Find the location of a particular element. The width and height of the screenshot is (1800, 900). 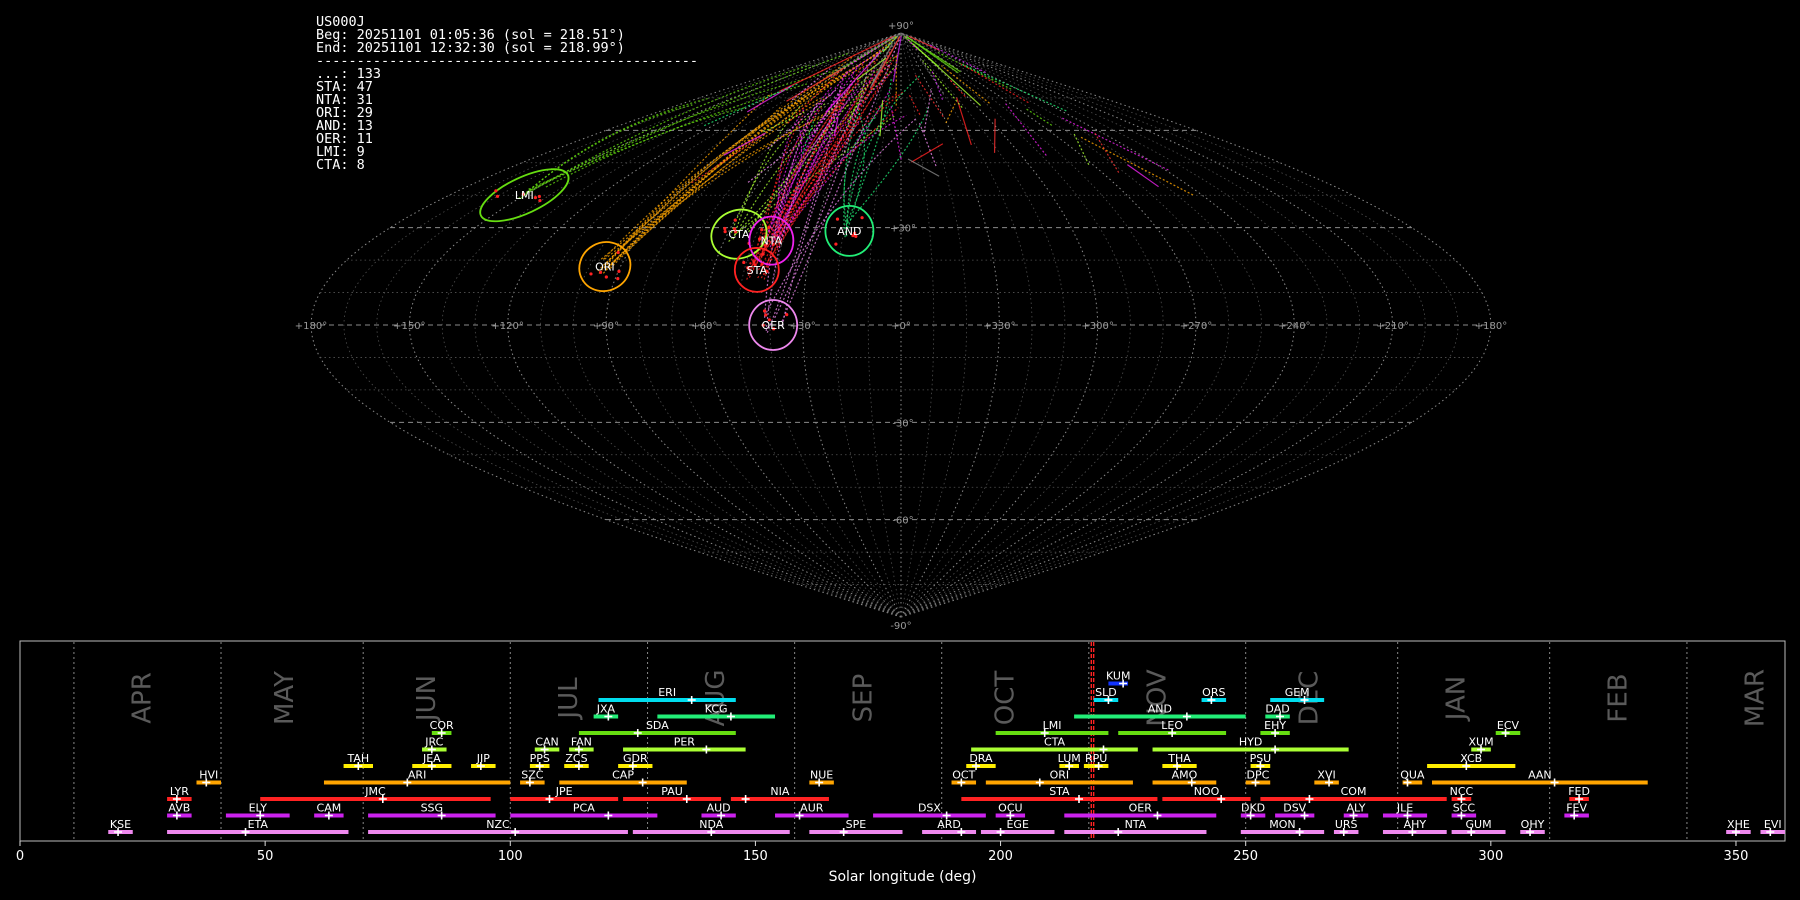

shower-label: CAN is located at coordinates (546, 742).